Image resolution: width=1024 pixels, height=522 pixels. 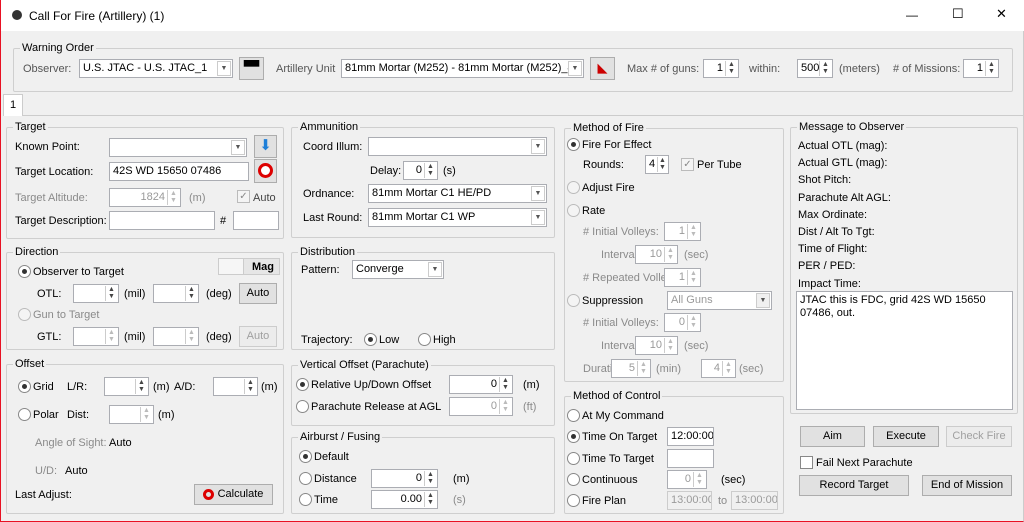 I want to click on fuse-default-radio, so click(x=305, y=456).